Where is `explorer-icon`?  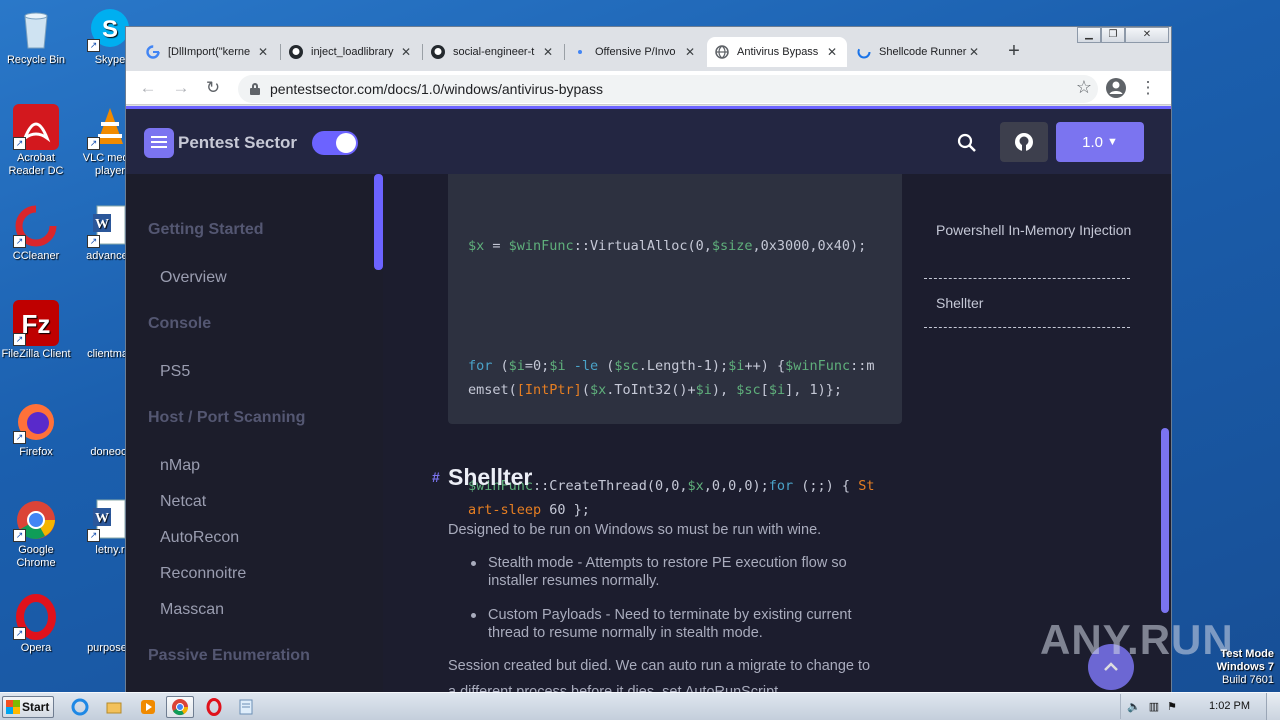
explorer-icon is located at coordinates (114, 707).